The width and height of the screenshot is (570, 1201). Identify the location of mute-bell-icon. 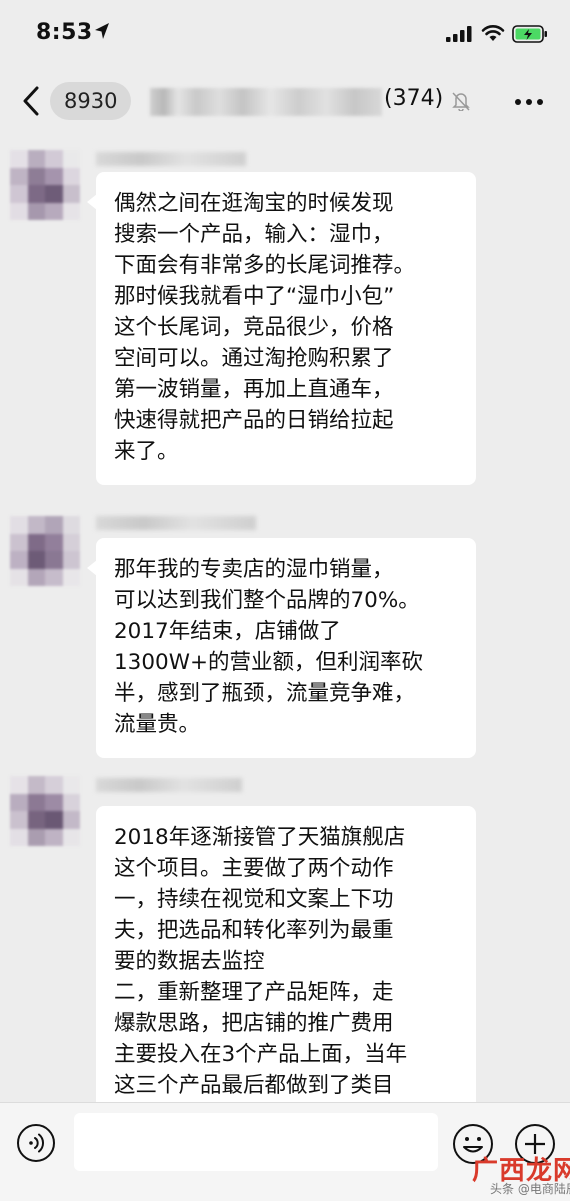
(461, 101).